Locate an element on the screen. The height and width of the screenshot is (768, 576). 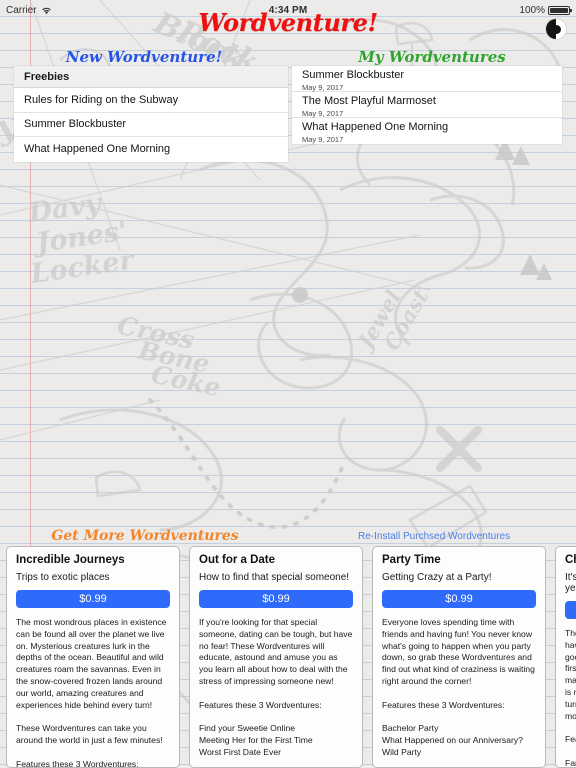
reinstall-purchased-link: Re-Install Purchsed Wordventures is located at coordinates (434, 536).